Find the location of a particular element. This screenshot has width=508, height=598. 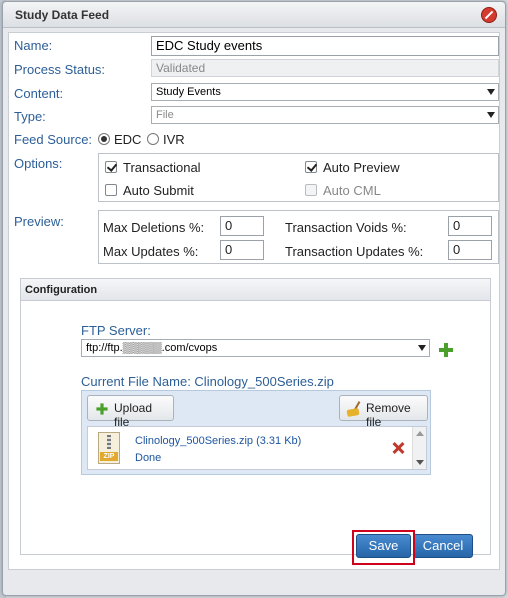

configuration-header: Configuration is located at coordinates (255, 290).